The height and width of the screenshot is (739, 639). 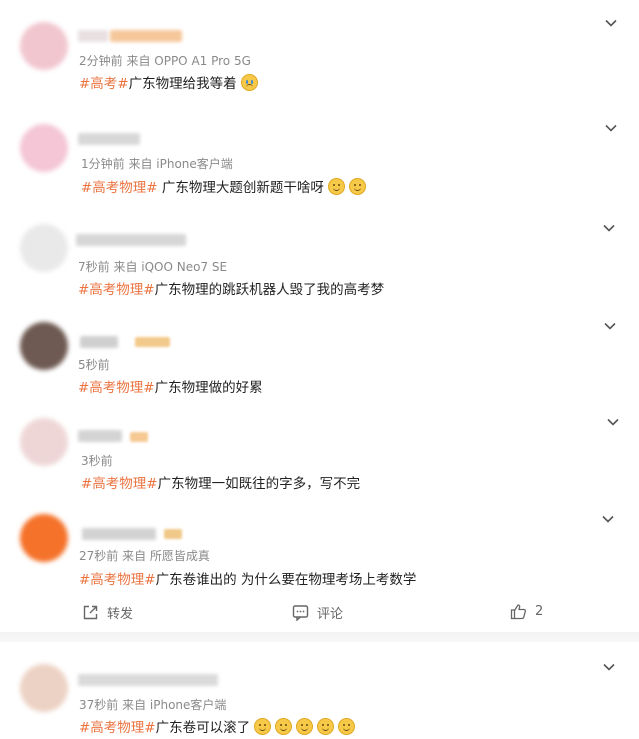 I want to click on thumbs-up-icon, so click(x=518, y=612).